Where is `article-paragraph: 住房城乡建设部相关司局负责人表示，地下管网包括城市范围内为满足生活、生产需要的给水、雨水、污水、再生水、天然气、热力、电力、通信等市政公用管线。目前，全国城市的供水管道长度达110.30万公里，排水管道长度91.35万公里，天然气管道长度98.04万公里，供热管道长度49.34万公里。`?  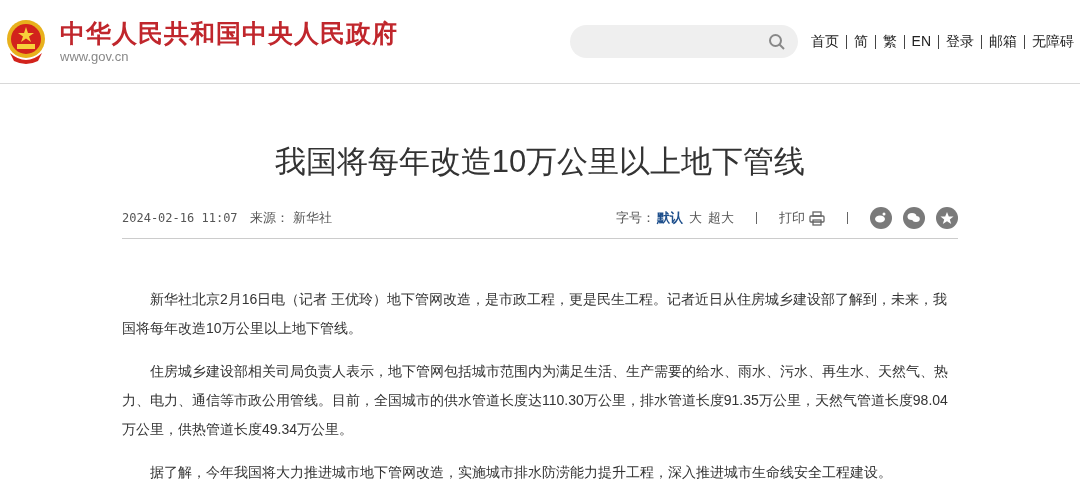 article-paragraph: 住房城乡建设部相关司局负责人表示，地下管网包括城市范围内为满足生活、生产需要的给水、雨水、污水、再生水、天然气、热力、电力、通信等市政公用管线。目前，全国城市的供水管道长度达110.30万公里，排水管道长度91.35万公里，天然气管道长度98.04万公里，供热管道长度49.34万公里。 is located at coordinates (535, 400).